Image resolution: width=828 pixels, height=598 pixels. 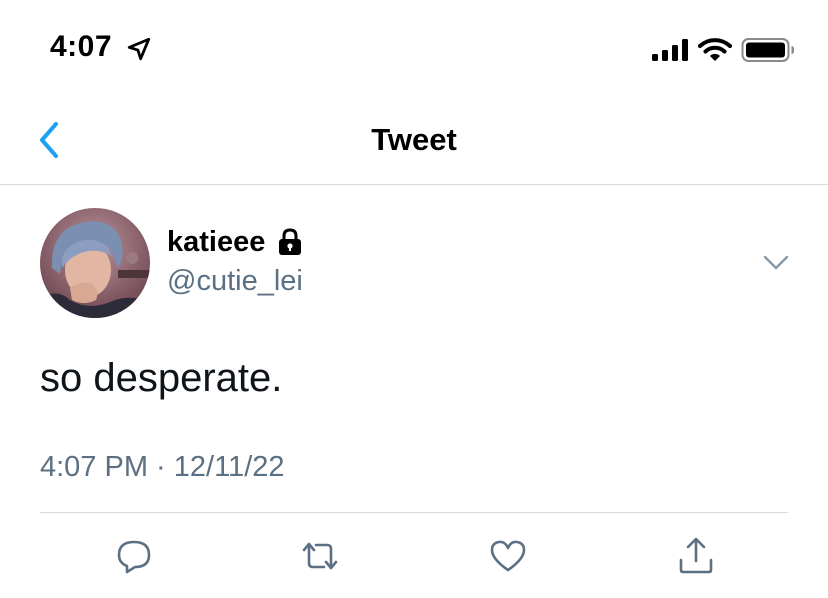 I want to click on heart-icon, so click(x=508, y=556).